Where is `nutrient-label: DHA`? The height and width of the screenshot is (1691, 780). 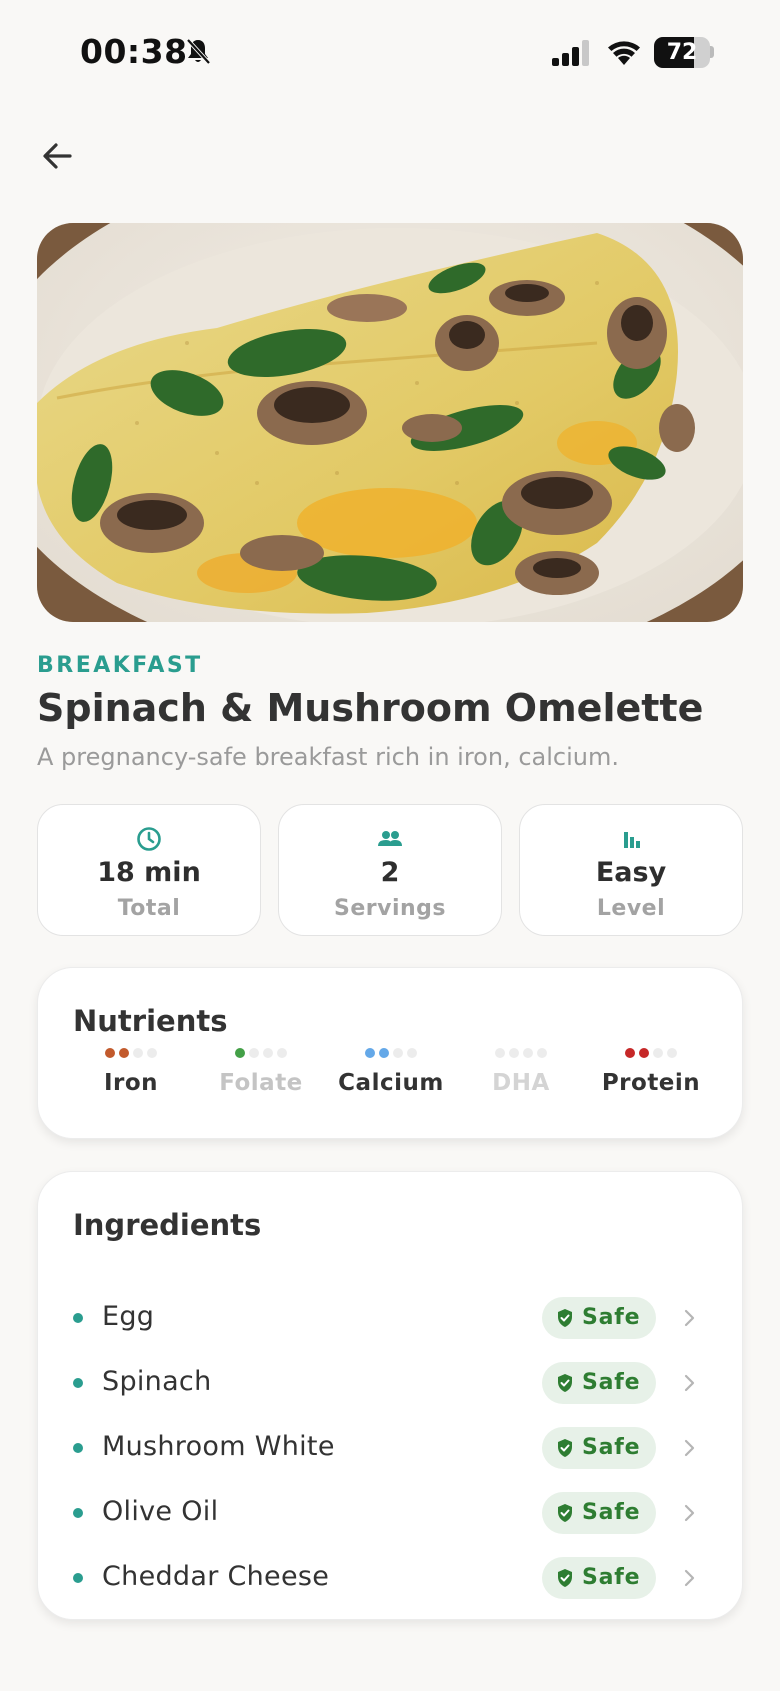
nutrient-label: DHA is located at coordinates (521, 1083).